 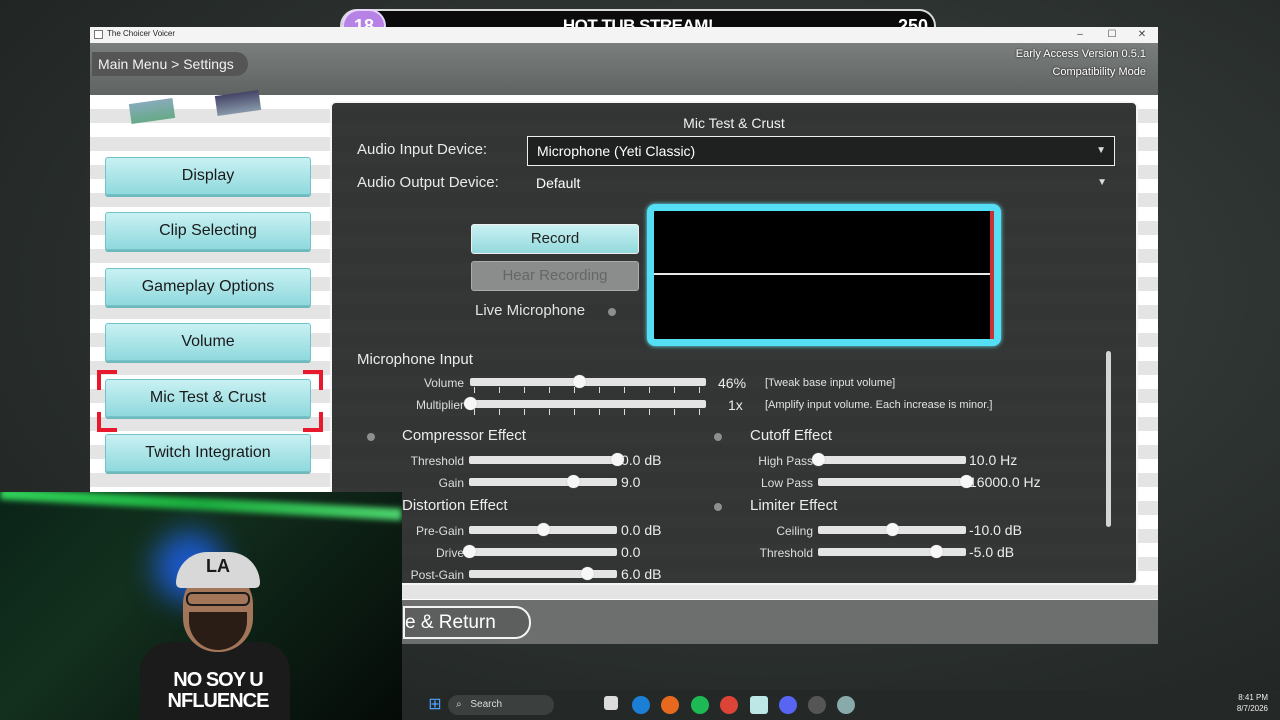 I want to click on sidebar-item-mic-test-crust: Mic Test & Crust, so click(x=208, y=398).